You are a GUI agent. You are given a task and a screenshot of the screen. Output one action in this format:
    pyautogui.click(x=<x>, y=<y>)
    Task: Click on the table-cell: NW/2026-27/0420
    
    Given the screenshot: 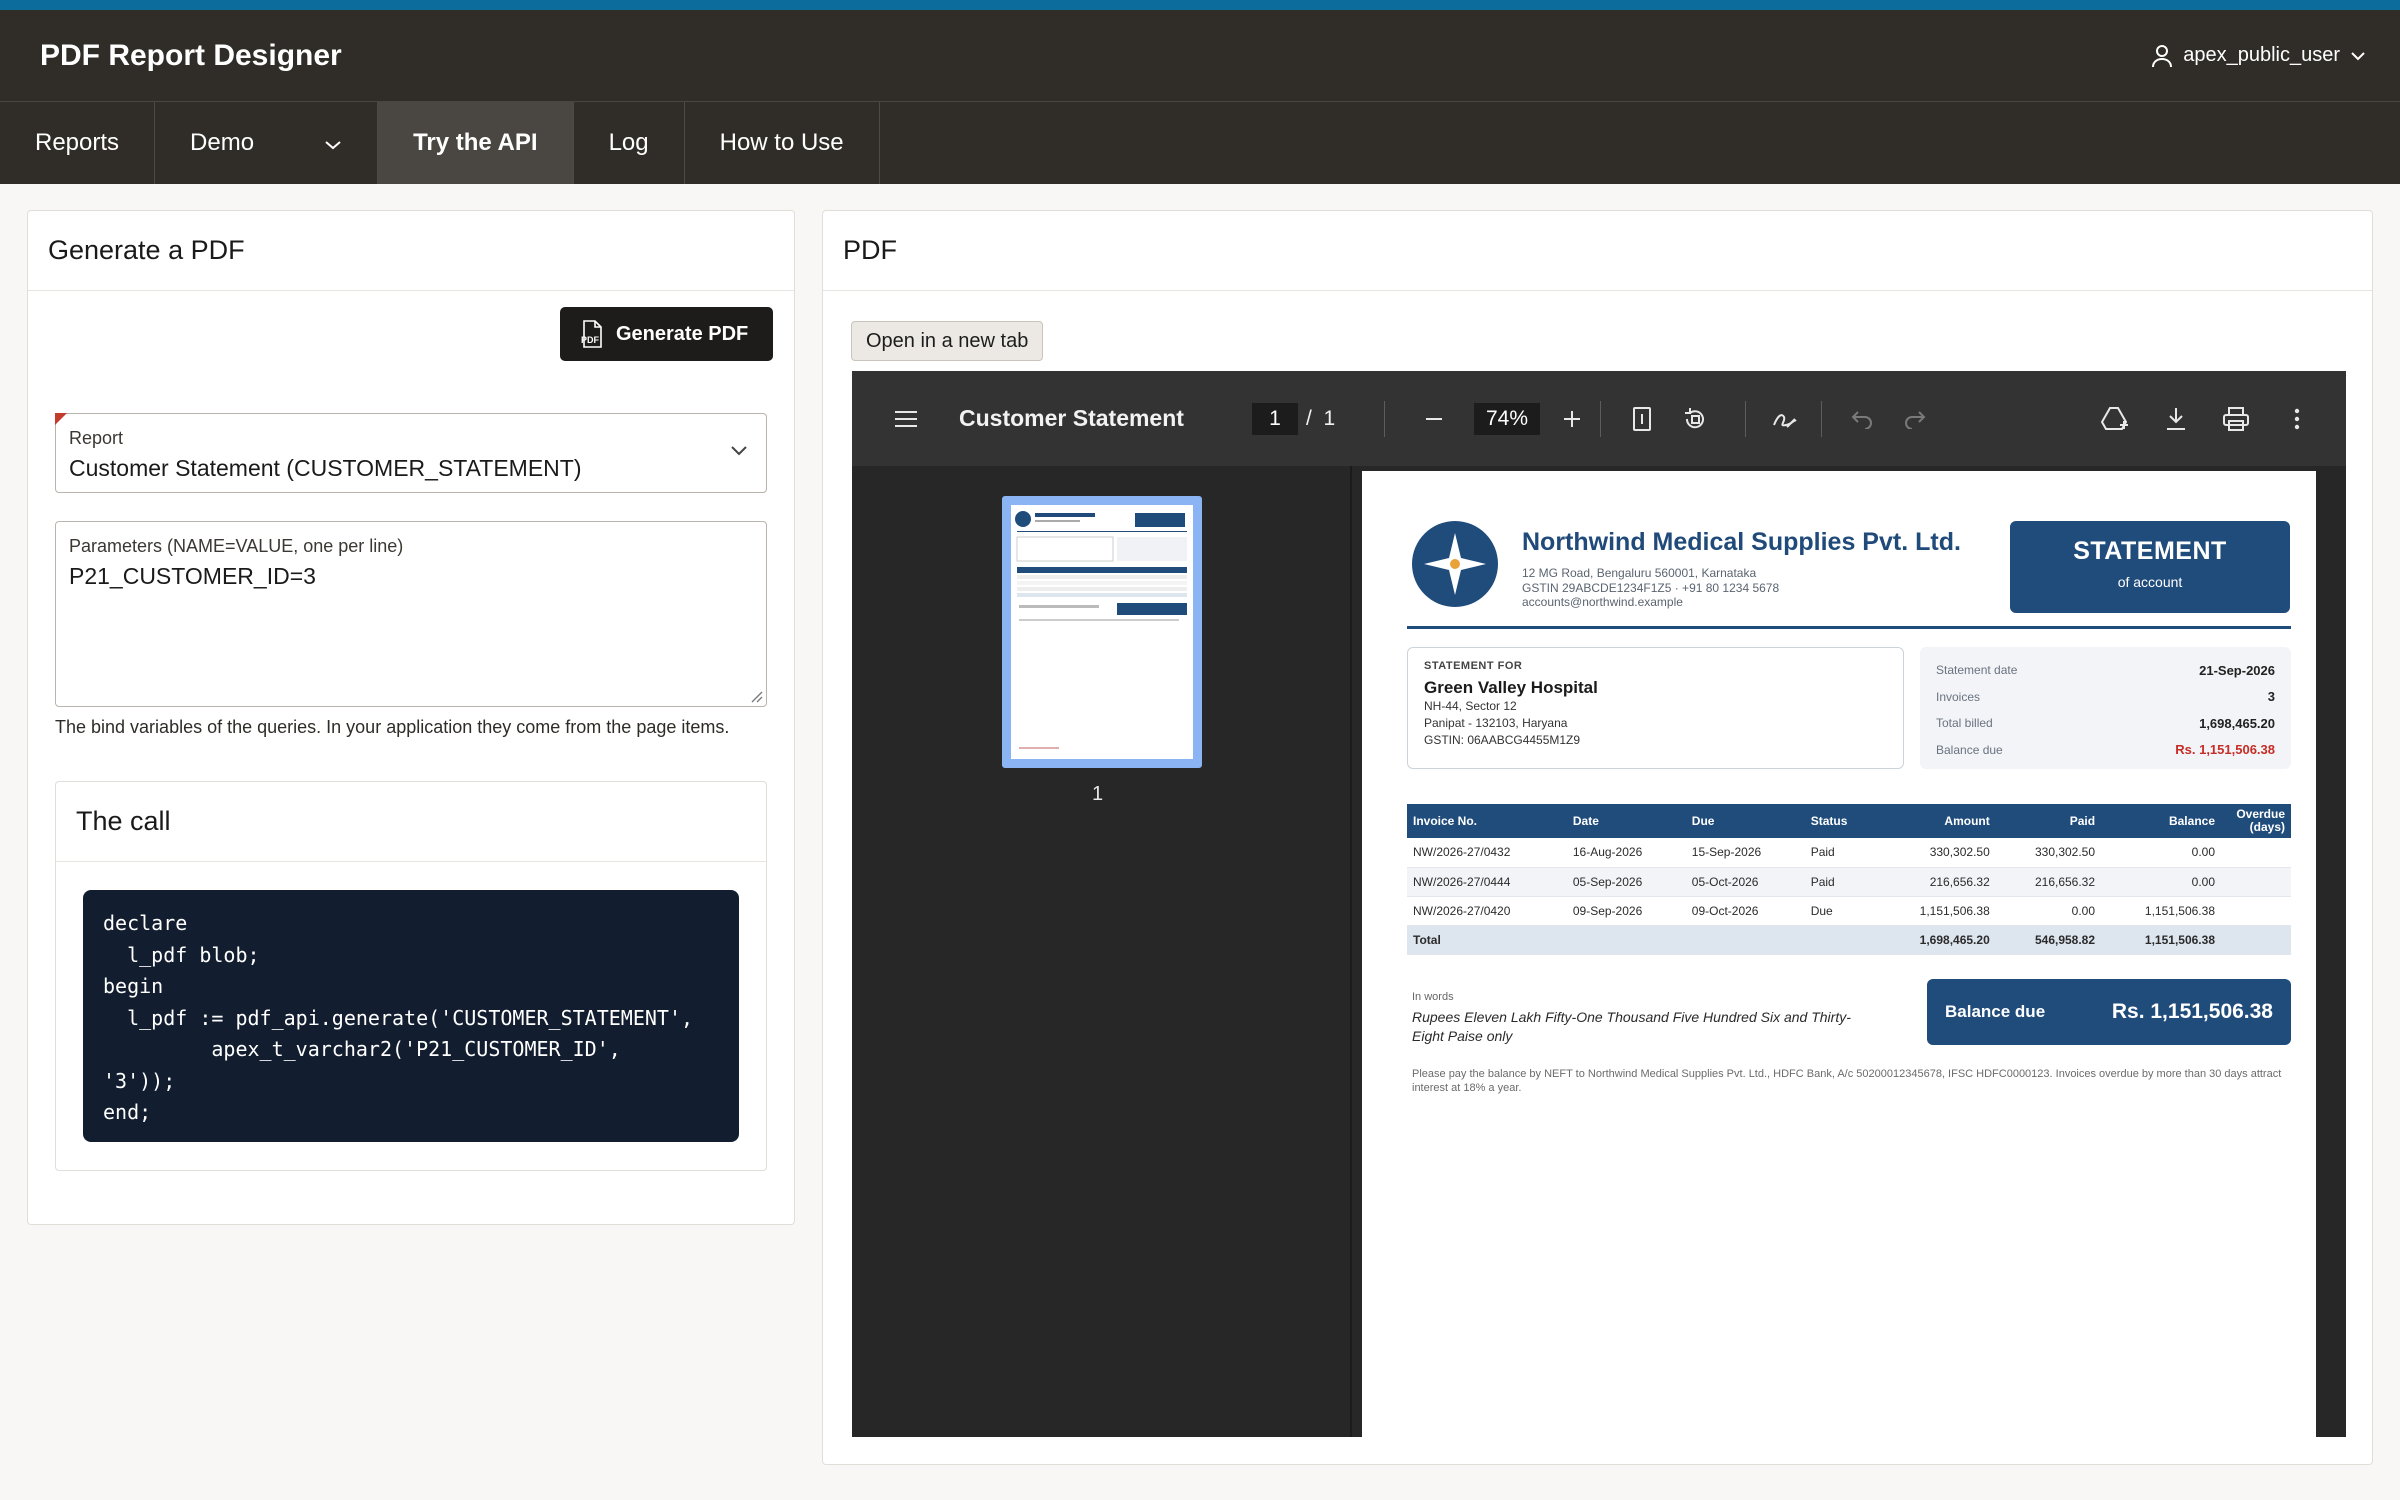 What is the action you would take?
    pyautogui.click(x=1487, y=911)
    